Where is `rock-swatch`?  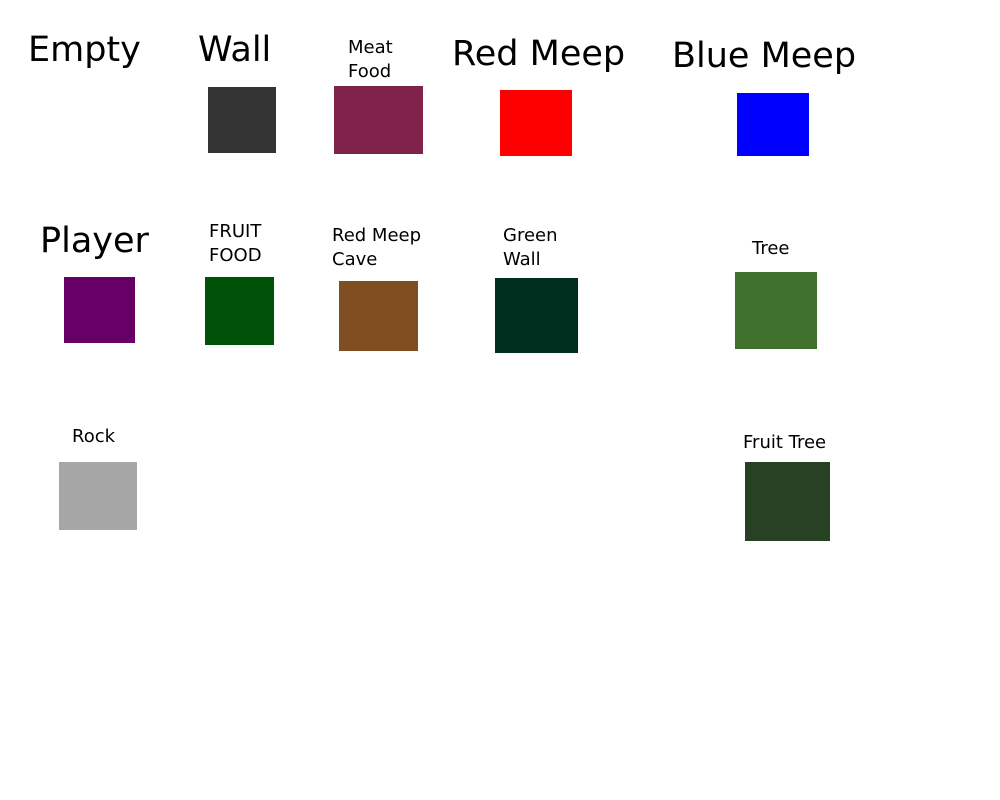 rock-swatch is located at coordinates (98, 496).